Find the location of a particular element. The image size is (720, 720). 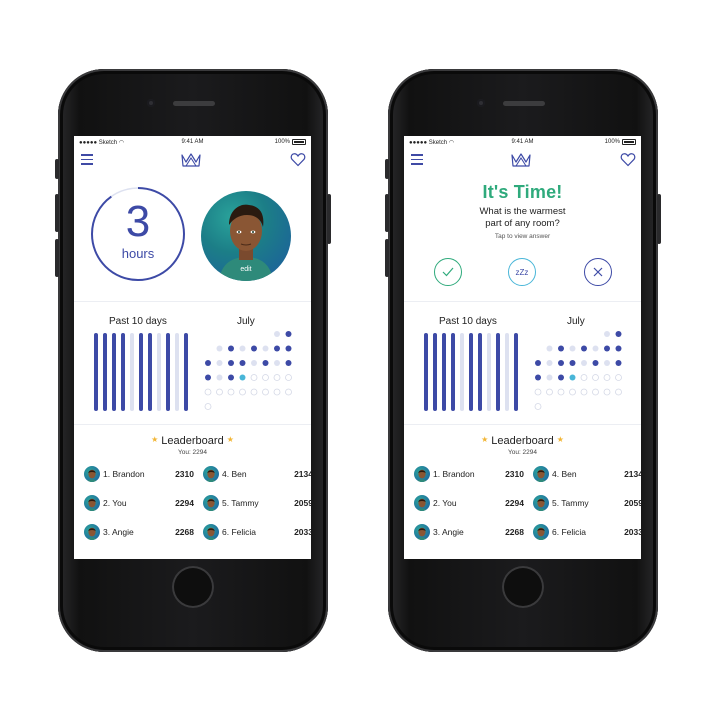

volume-down-button is located at coordinates (387, 258).